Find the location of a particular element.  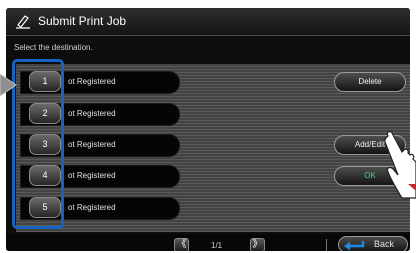

page-title: Submit Print Job is located at coordinates (82, 21).